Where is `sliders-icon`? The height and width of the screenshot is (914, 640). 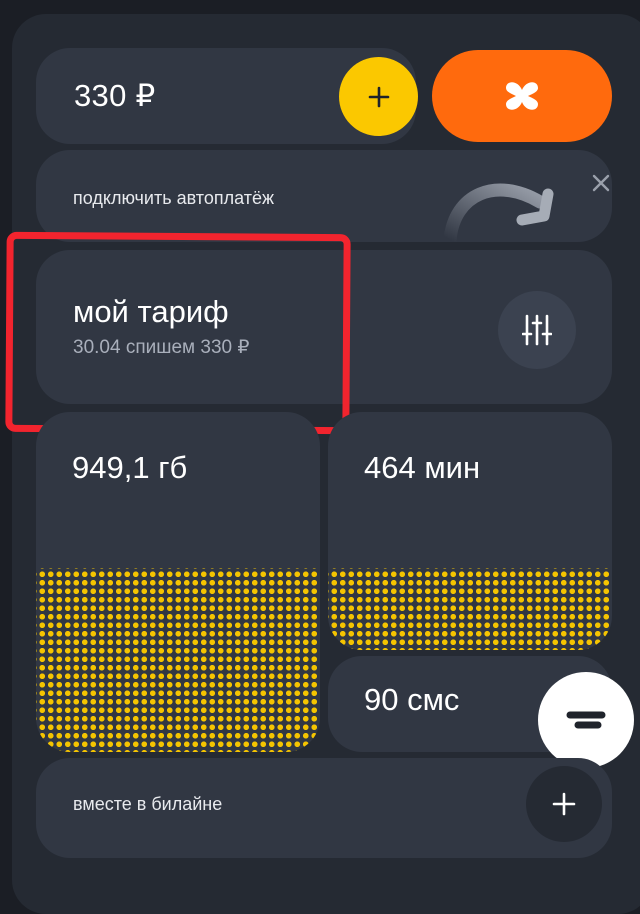 sliders-icon is located at coordinates (537, 330).